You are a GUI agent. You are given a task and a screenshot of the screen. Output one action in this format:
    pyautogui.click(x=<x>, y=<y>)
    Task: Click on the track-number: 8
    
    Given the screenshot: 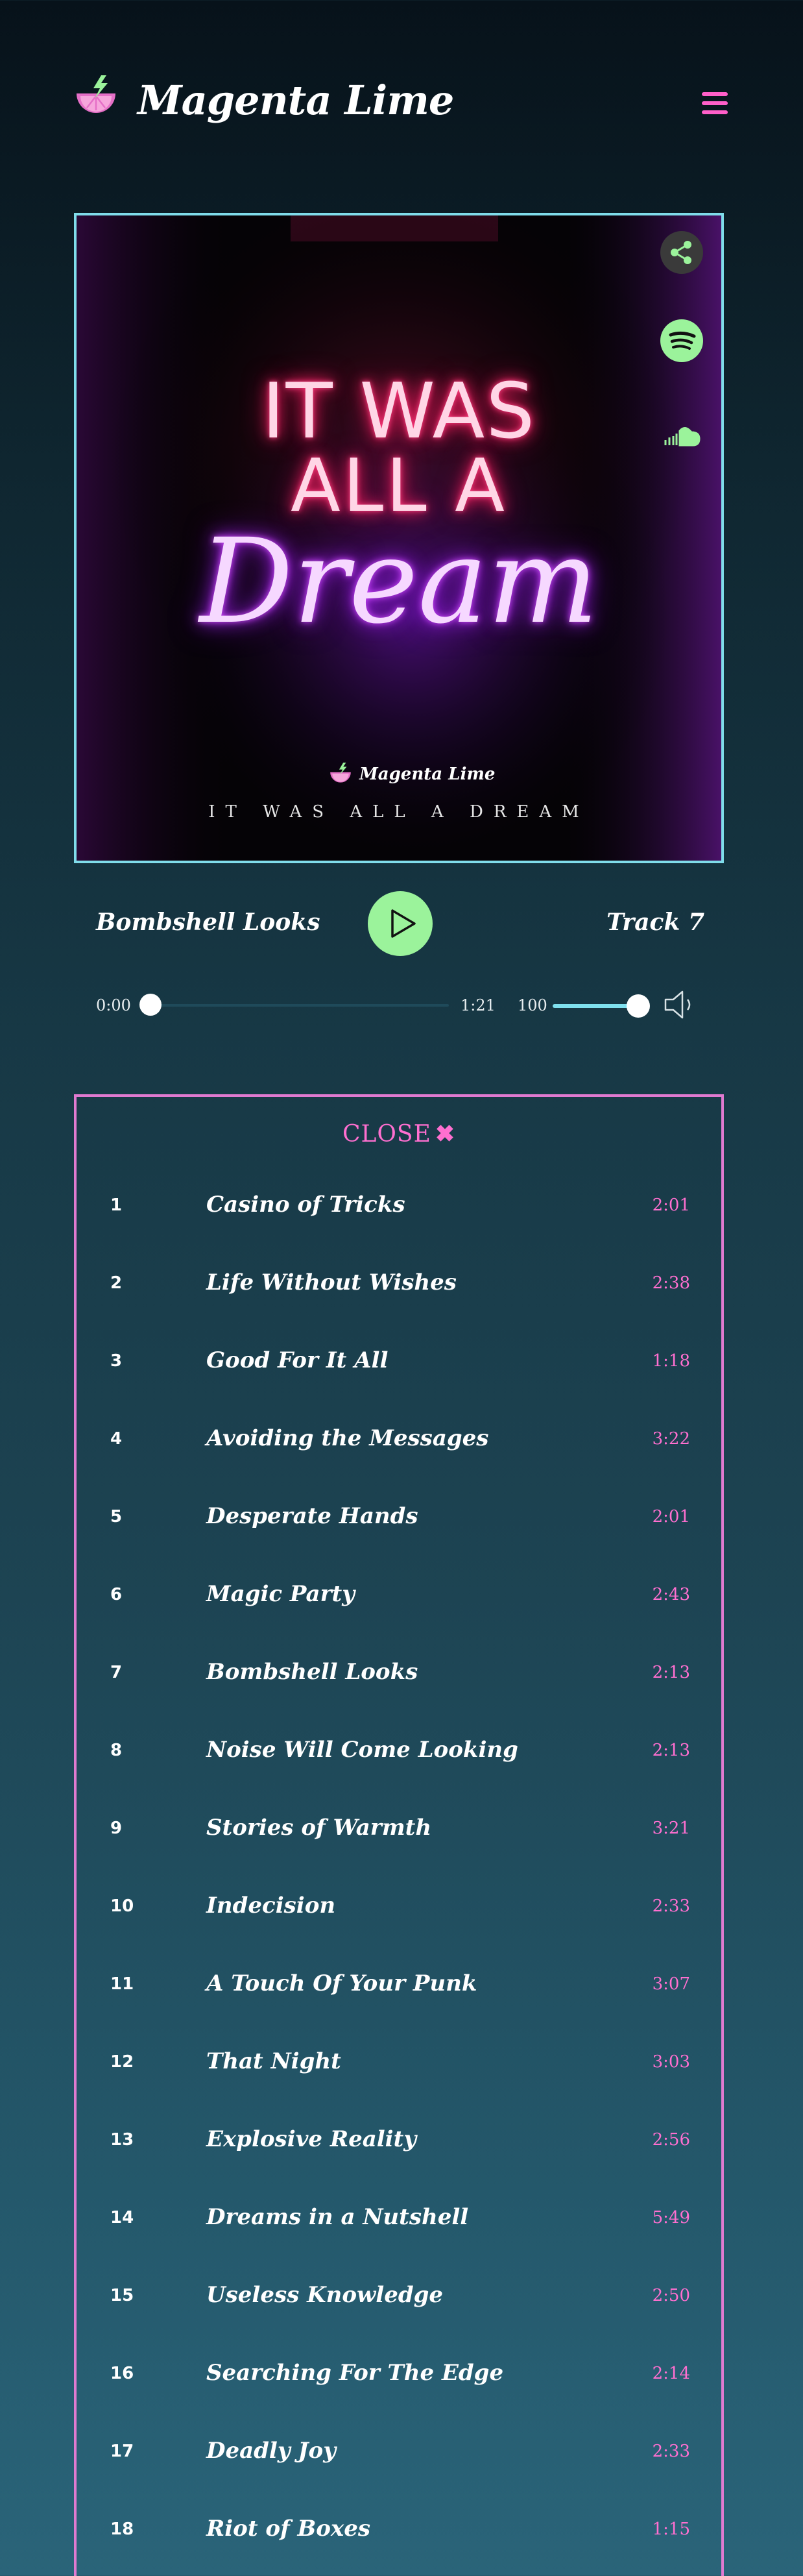 What is the action you would take?
    pyautogui.click(x=116, y=1750)
    